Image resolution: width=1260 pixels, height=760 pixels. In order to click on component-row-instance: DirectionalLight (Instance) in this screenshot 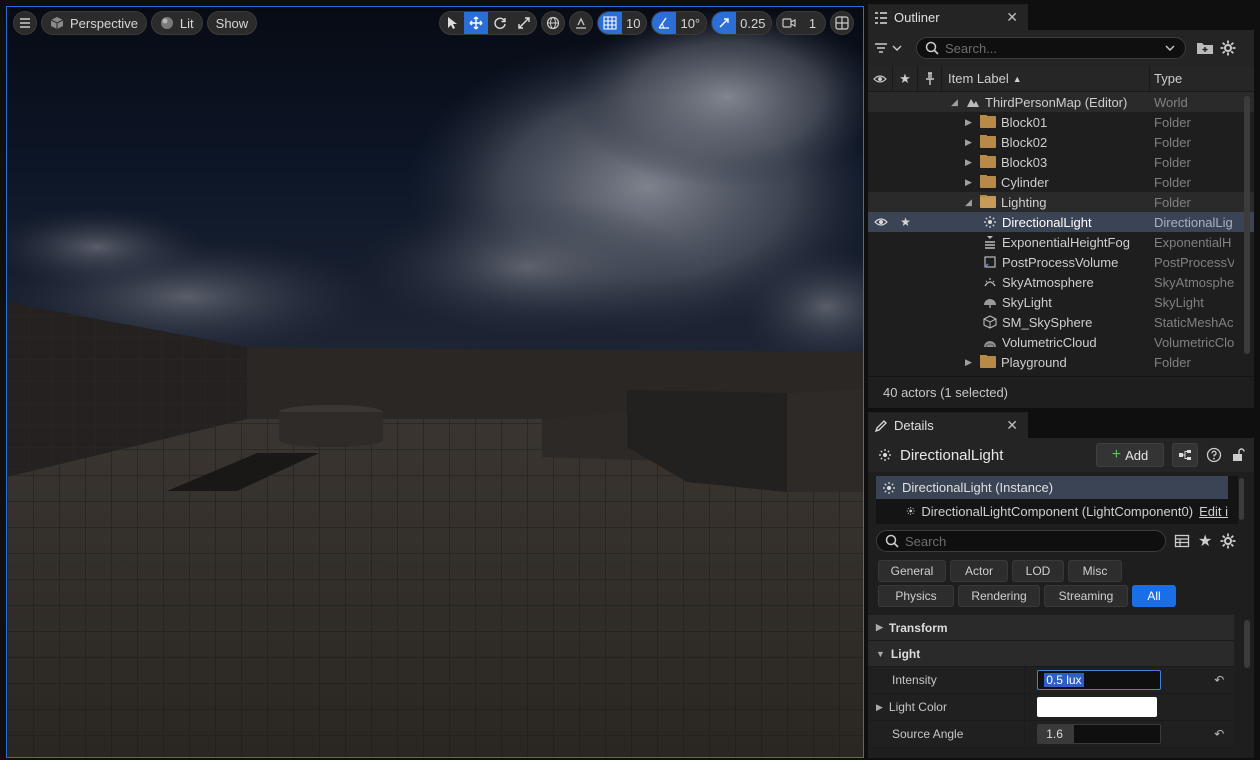, I will do `click(1052, 487)`.